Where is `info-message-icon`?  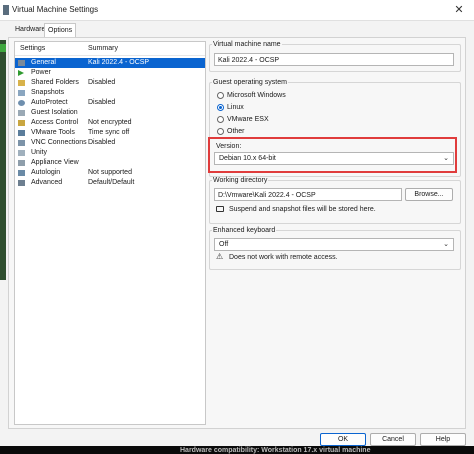 info-message-icon is located at coordinates (220, 209).